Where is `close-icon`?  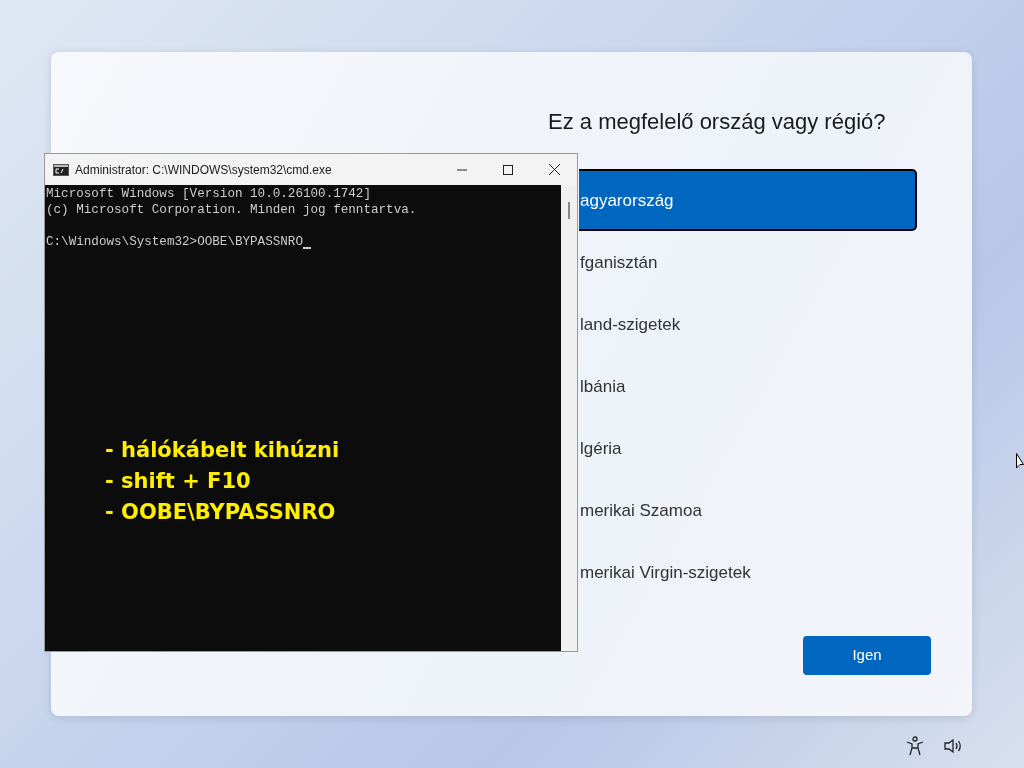
close-icon is located at coordinates (554, 169).